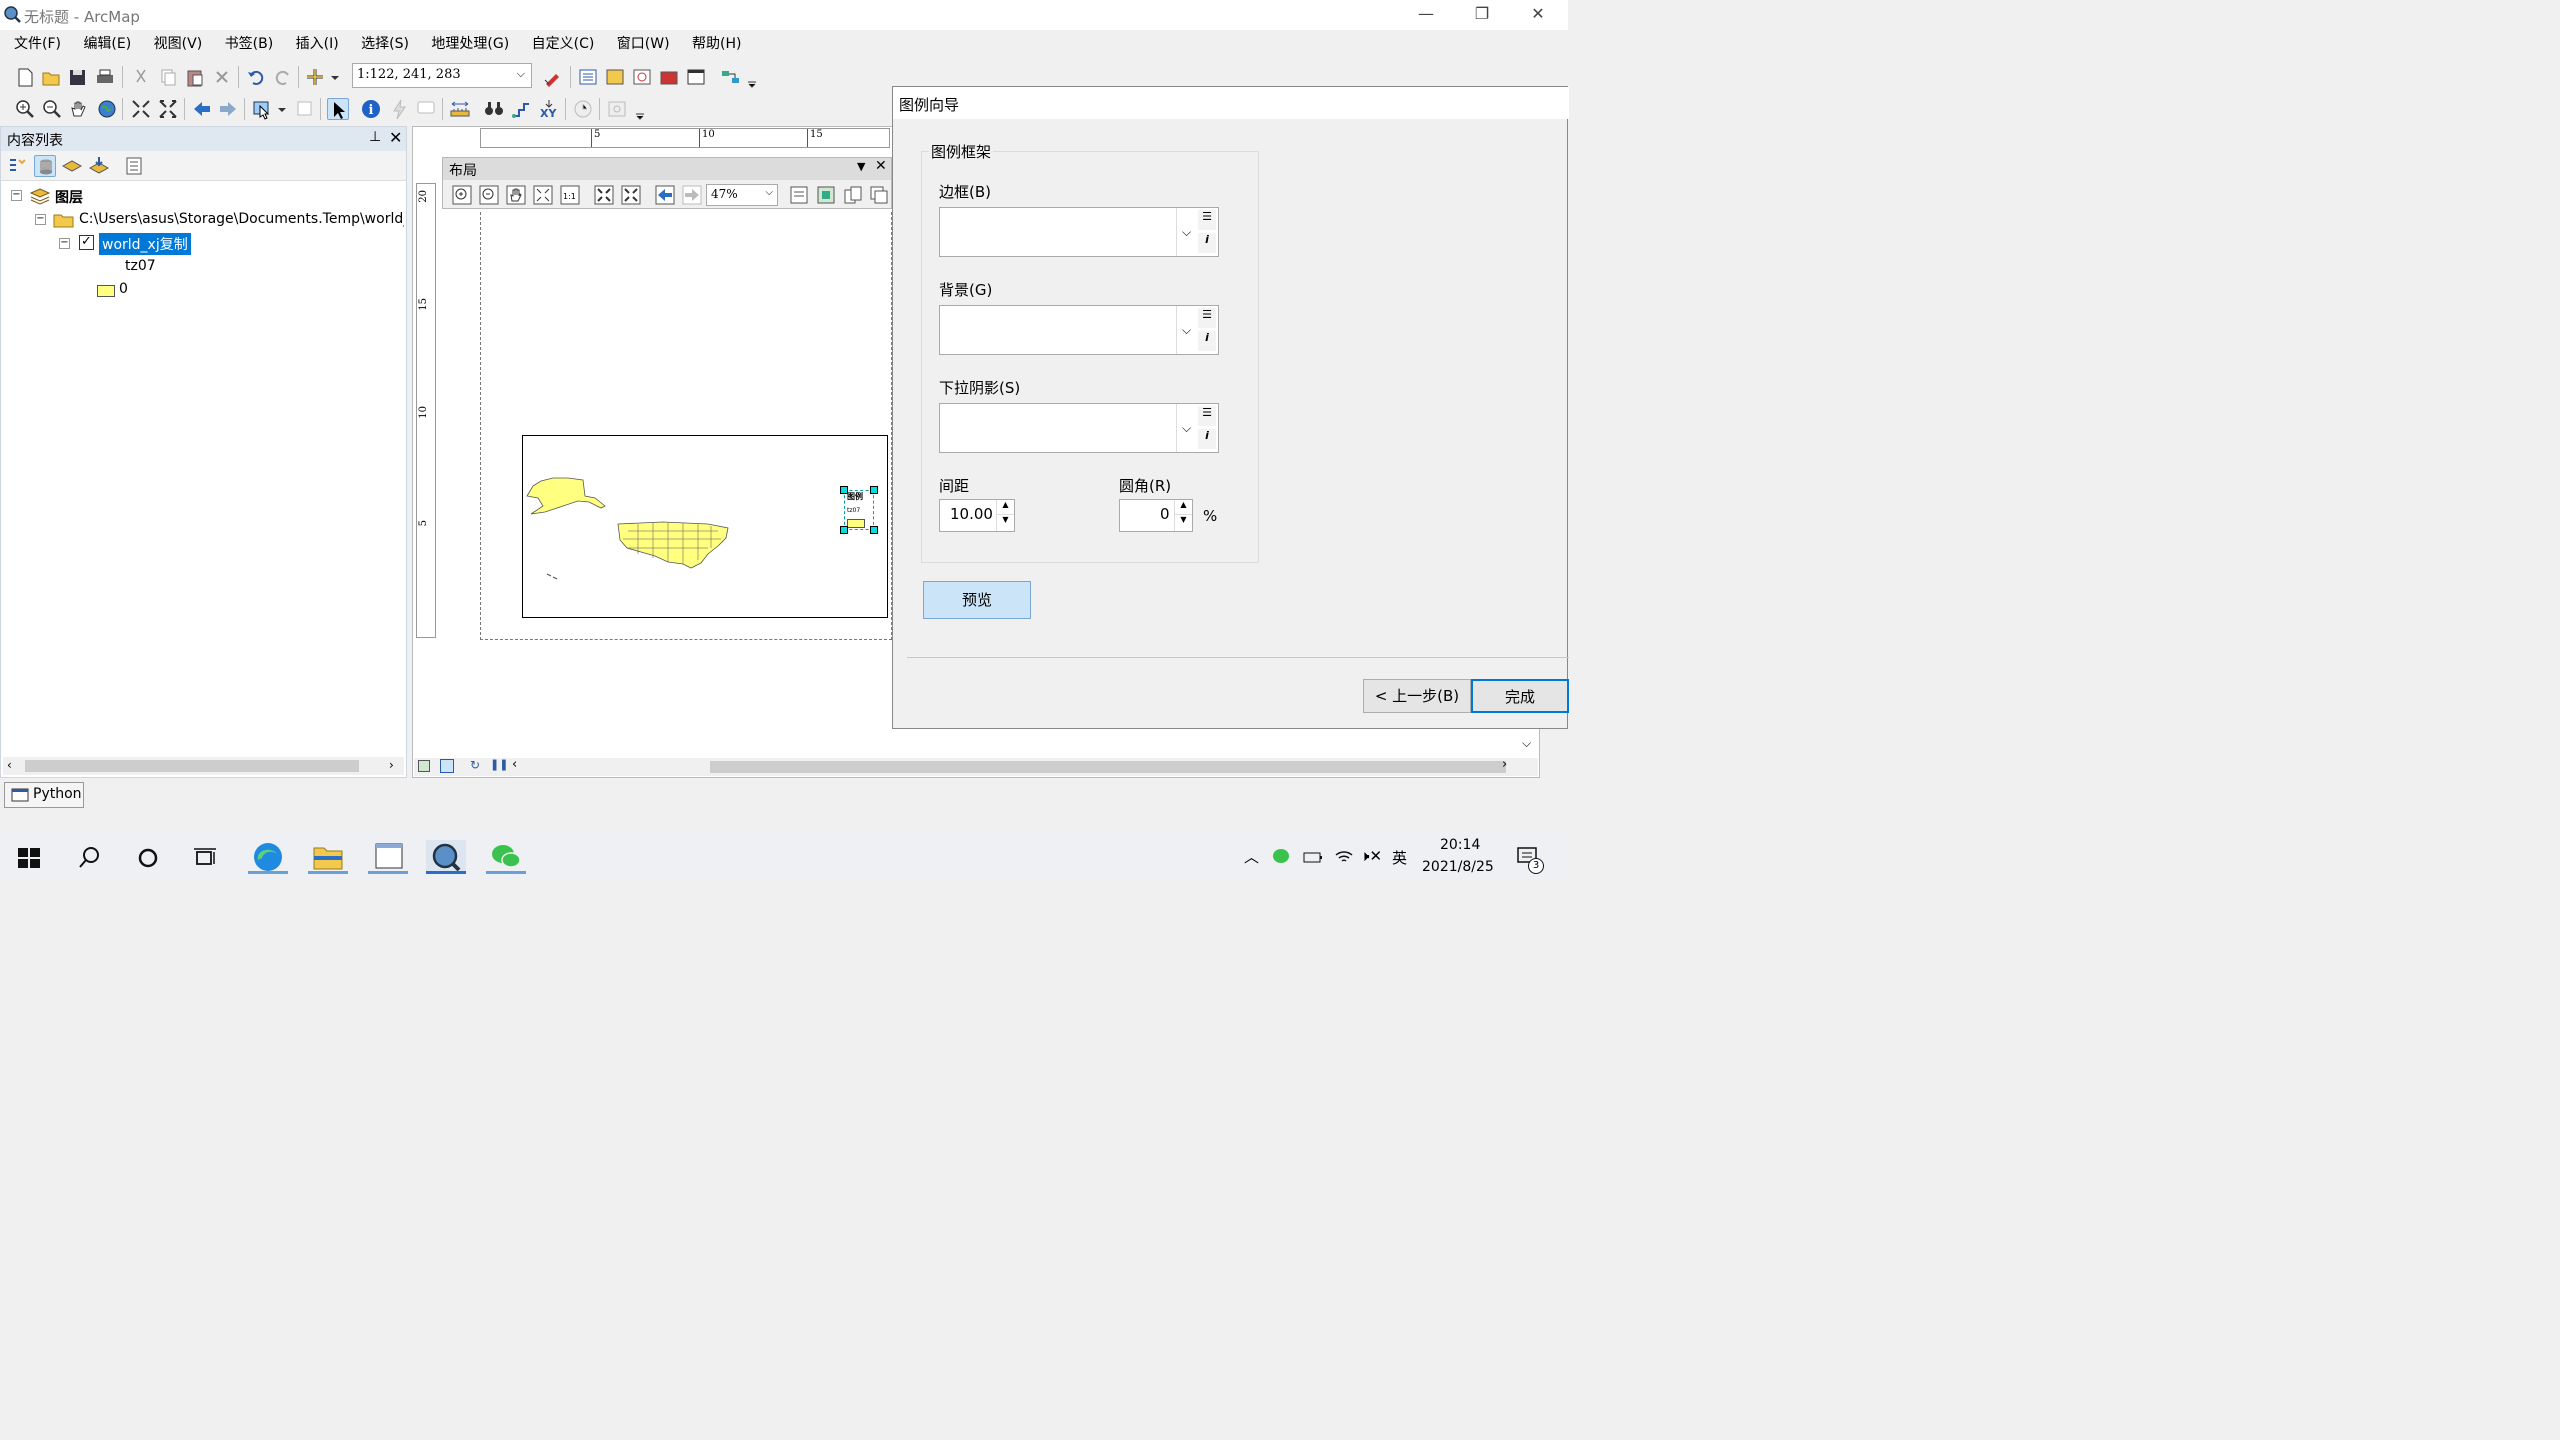  I want to click on copy-icon, so click(168, 77).